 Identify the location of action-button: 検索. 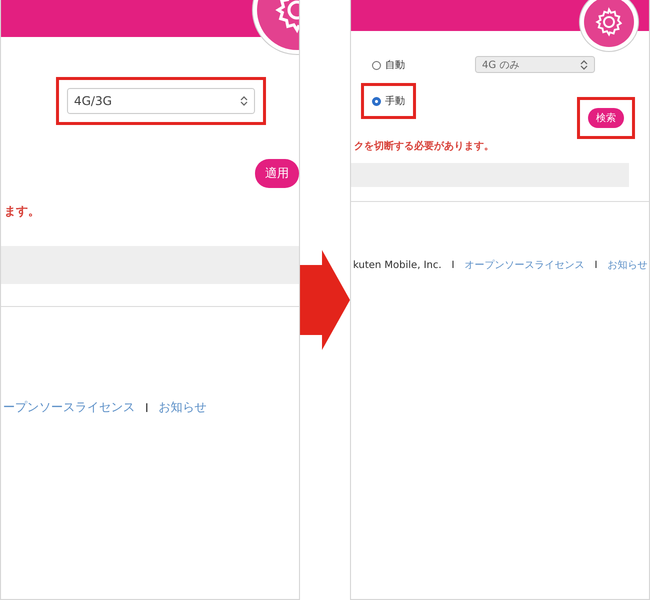
(606, 118).